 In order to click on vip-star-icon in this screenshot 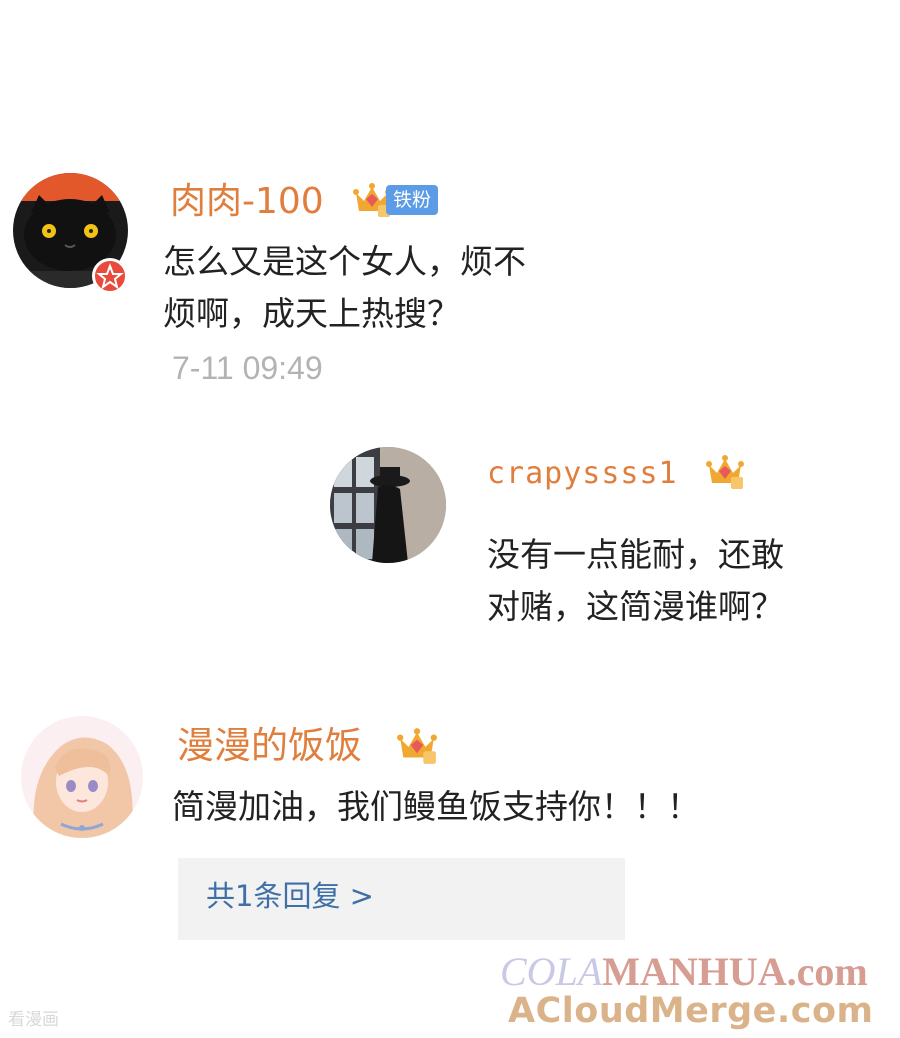, I will do `click(110, 276)`.